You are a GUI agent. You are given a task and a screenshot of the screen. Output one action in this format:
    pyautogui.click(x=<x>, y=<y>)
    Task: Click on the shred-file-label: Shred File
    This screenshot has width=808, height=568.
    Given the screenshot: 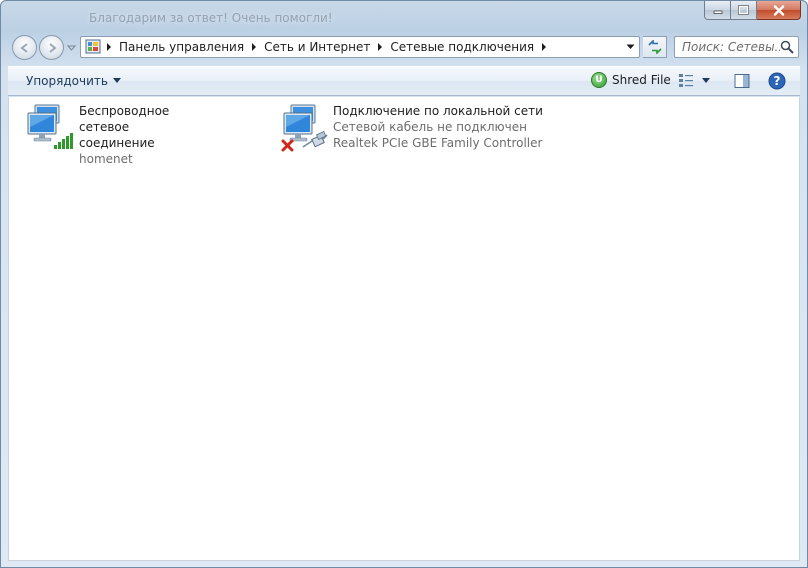 What is the action you would take?
    pyautogui.click(x=641, y=80)
    